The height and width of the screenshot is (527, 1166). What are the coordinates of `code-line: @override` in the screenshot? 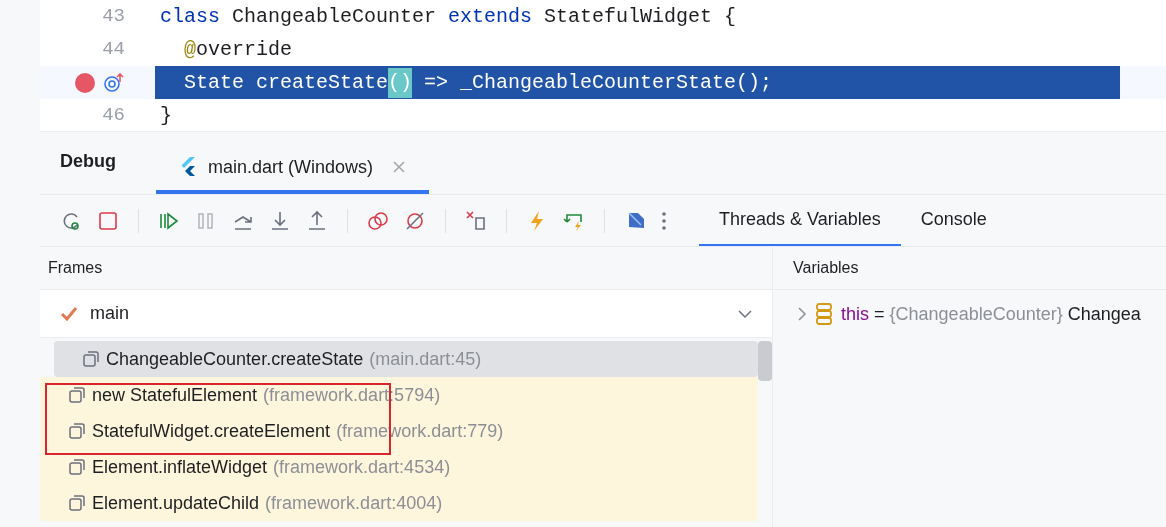 It's located at (238, 49).